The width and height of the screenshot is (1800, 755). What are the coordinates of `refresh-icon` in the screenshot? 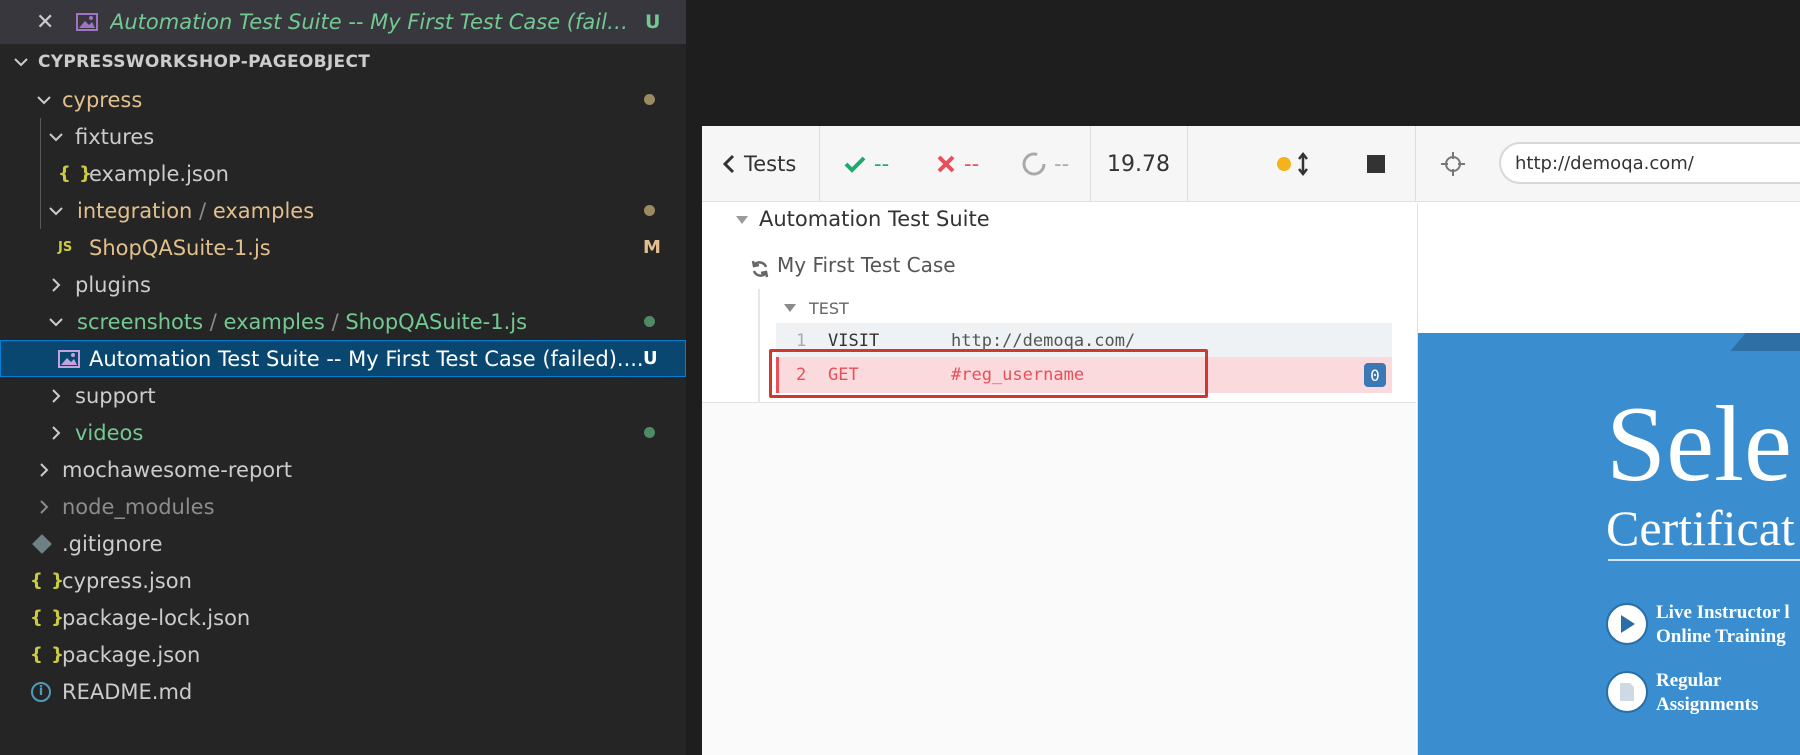 It's located at (760, 269).